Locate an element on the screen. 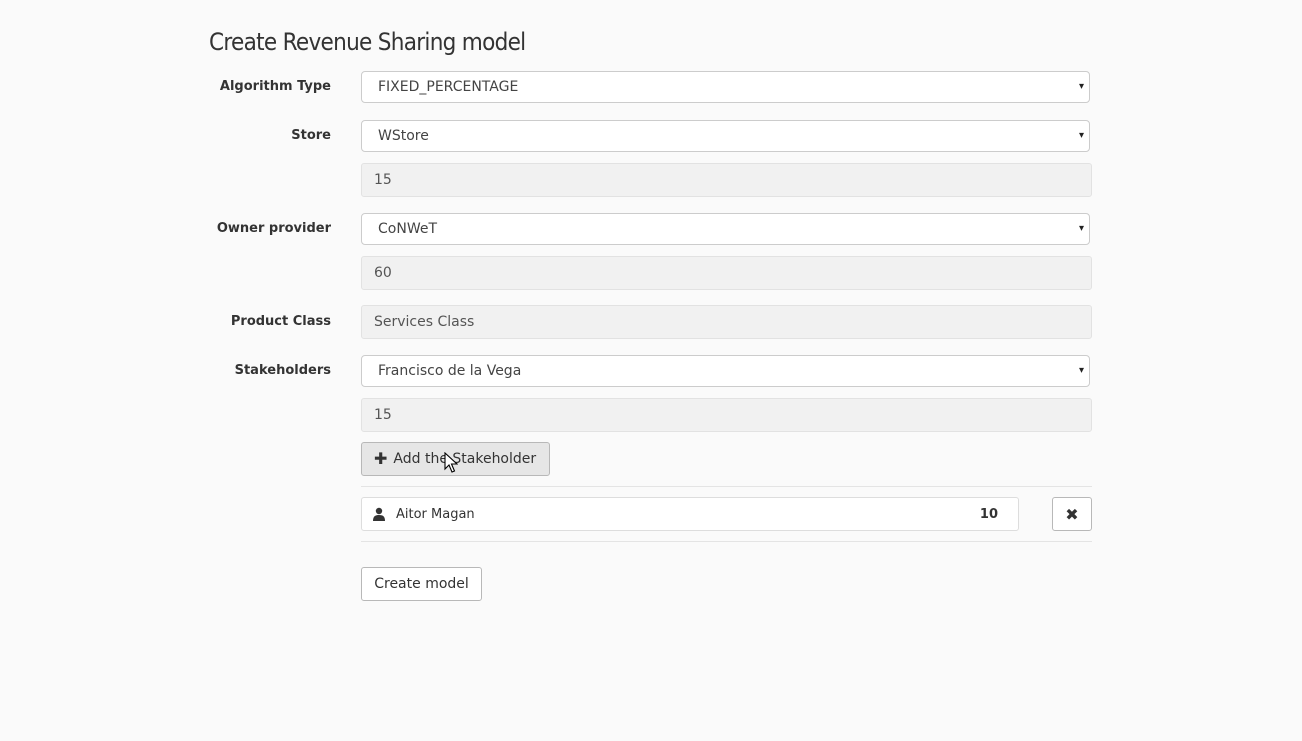 This screenshot has height=741, width=1302. plus-icon: ✚ is located at coordinates (381, 458).